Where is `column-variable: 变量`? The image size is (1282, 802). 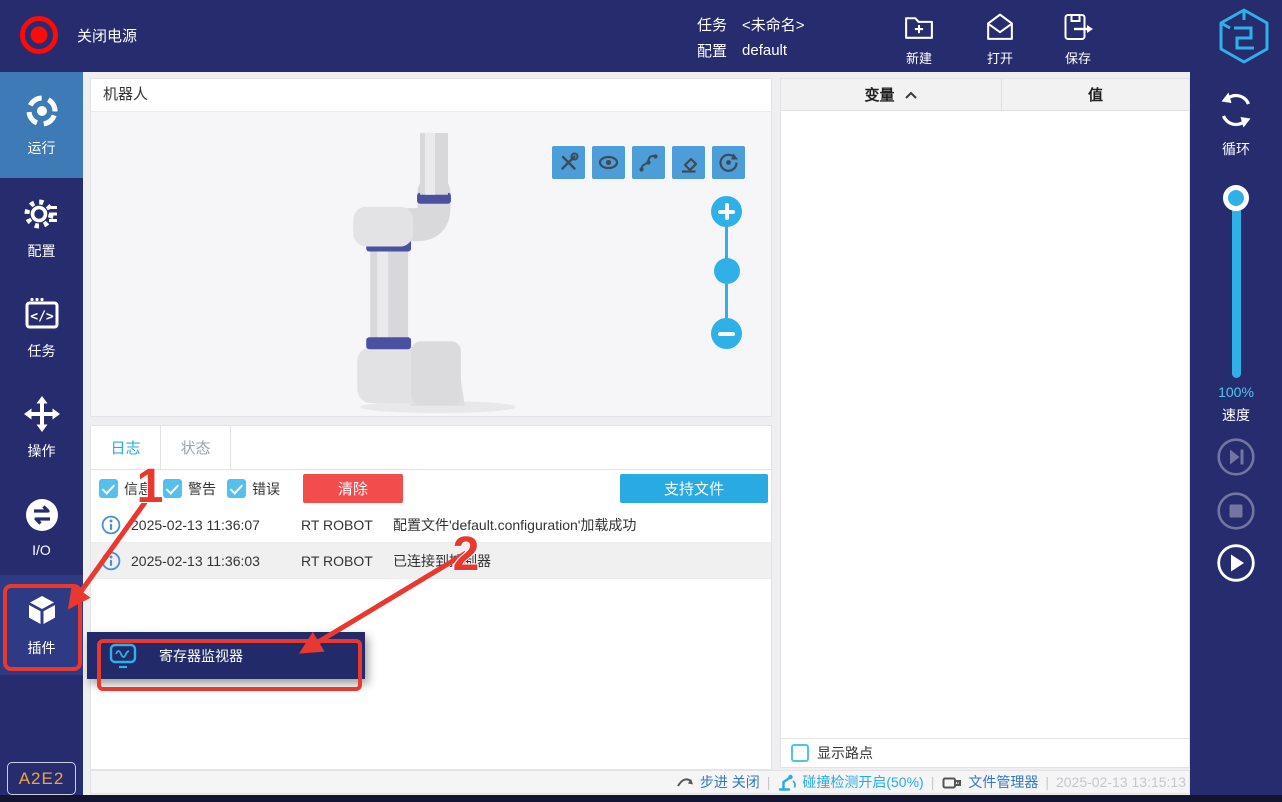
column-variable: 变量 is located at coordinates (891, 94).